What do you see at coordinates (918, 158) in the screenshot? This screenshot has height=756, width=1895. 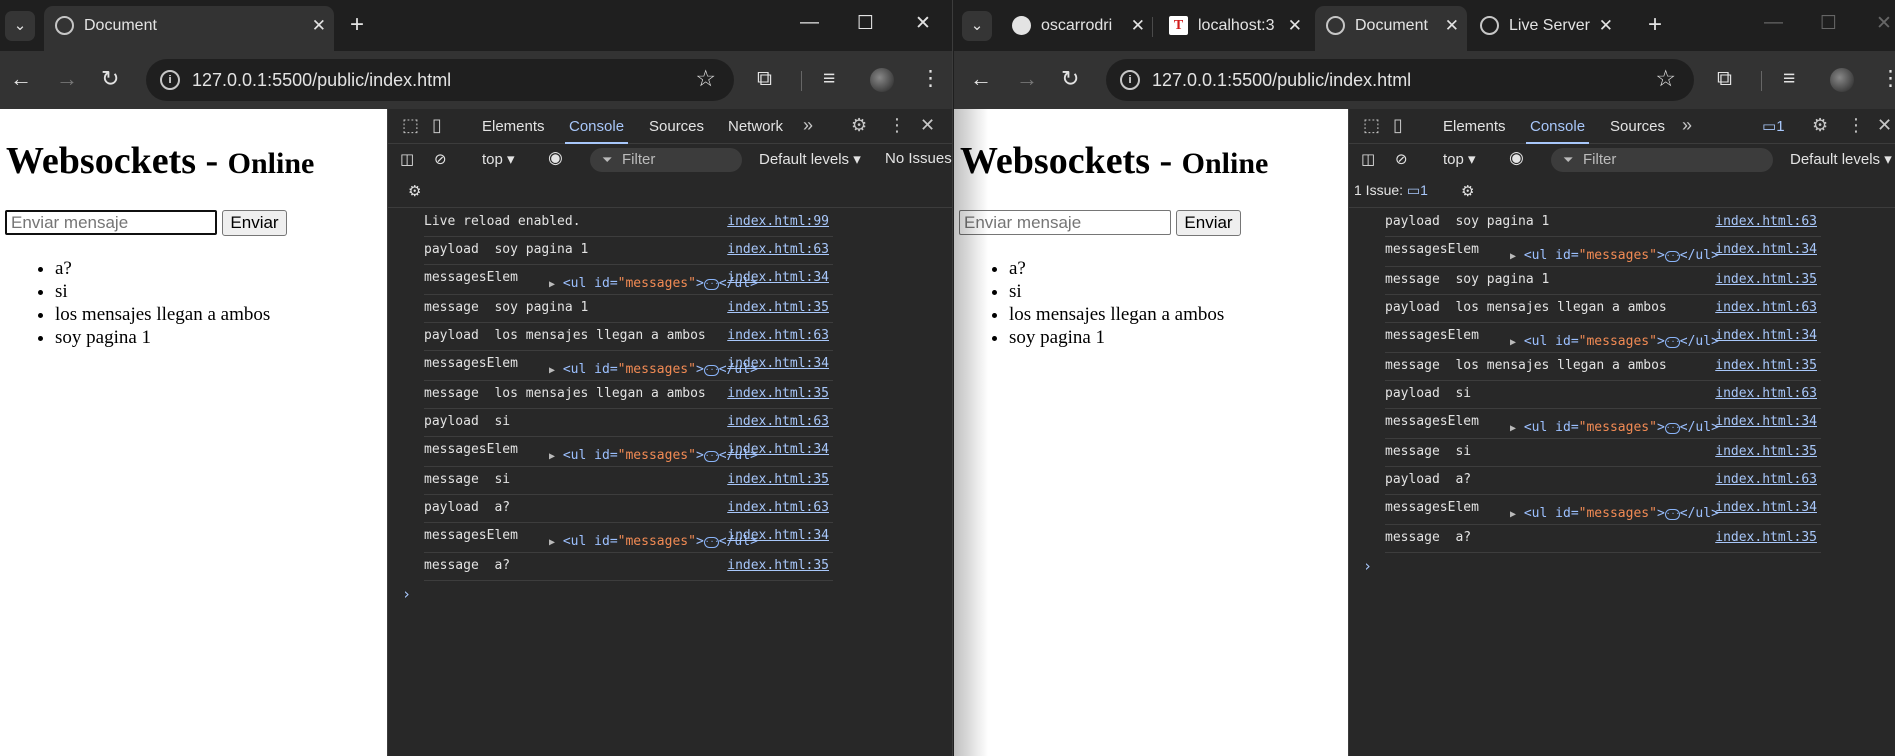 I see `issues-count: No Issues` at bounding box center [918, 158].